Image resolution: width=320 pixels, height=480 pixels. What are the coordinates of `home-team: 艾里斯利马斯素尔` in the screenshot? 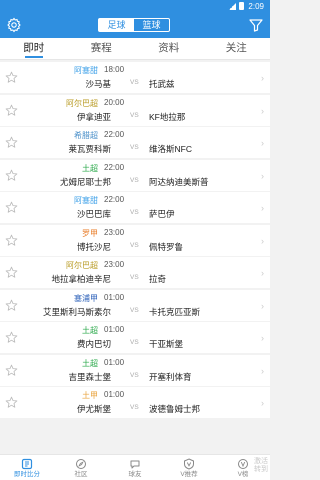 It's located at (76, 311).